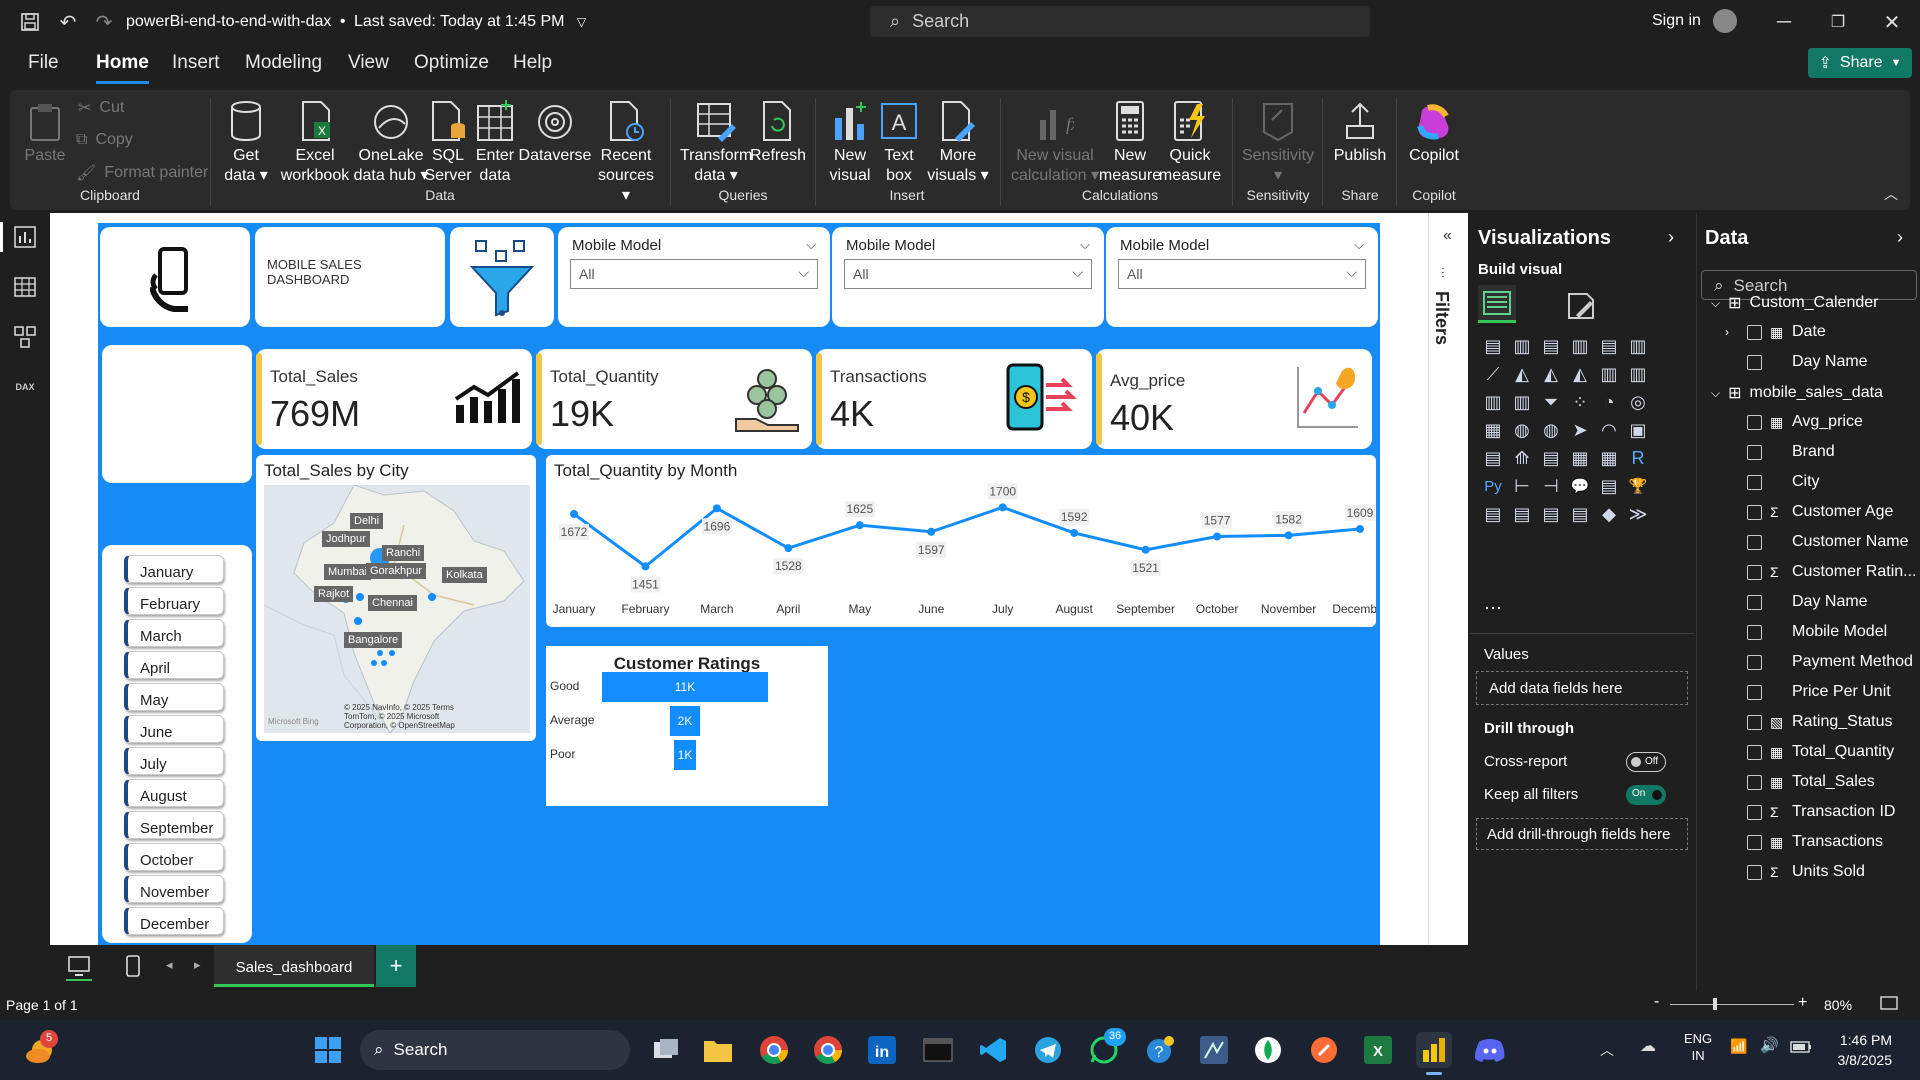 This screenshot has height=1080, width=1920. I want to click on clustered-column-visual-icon: ▥, so click(1580, 346).